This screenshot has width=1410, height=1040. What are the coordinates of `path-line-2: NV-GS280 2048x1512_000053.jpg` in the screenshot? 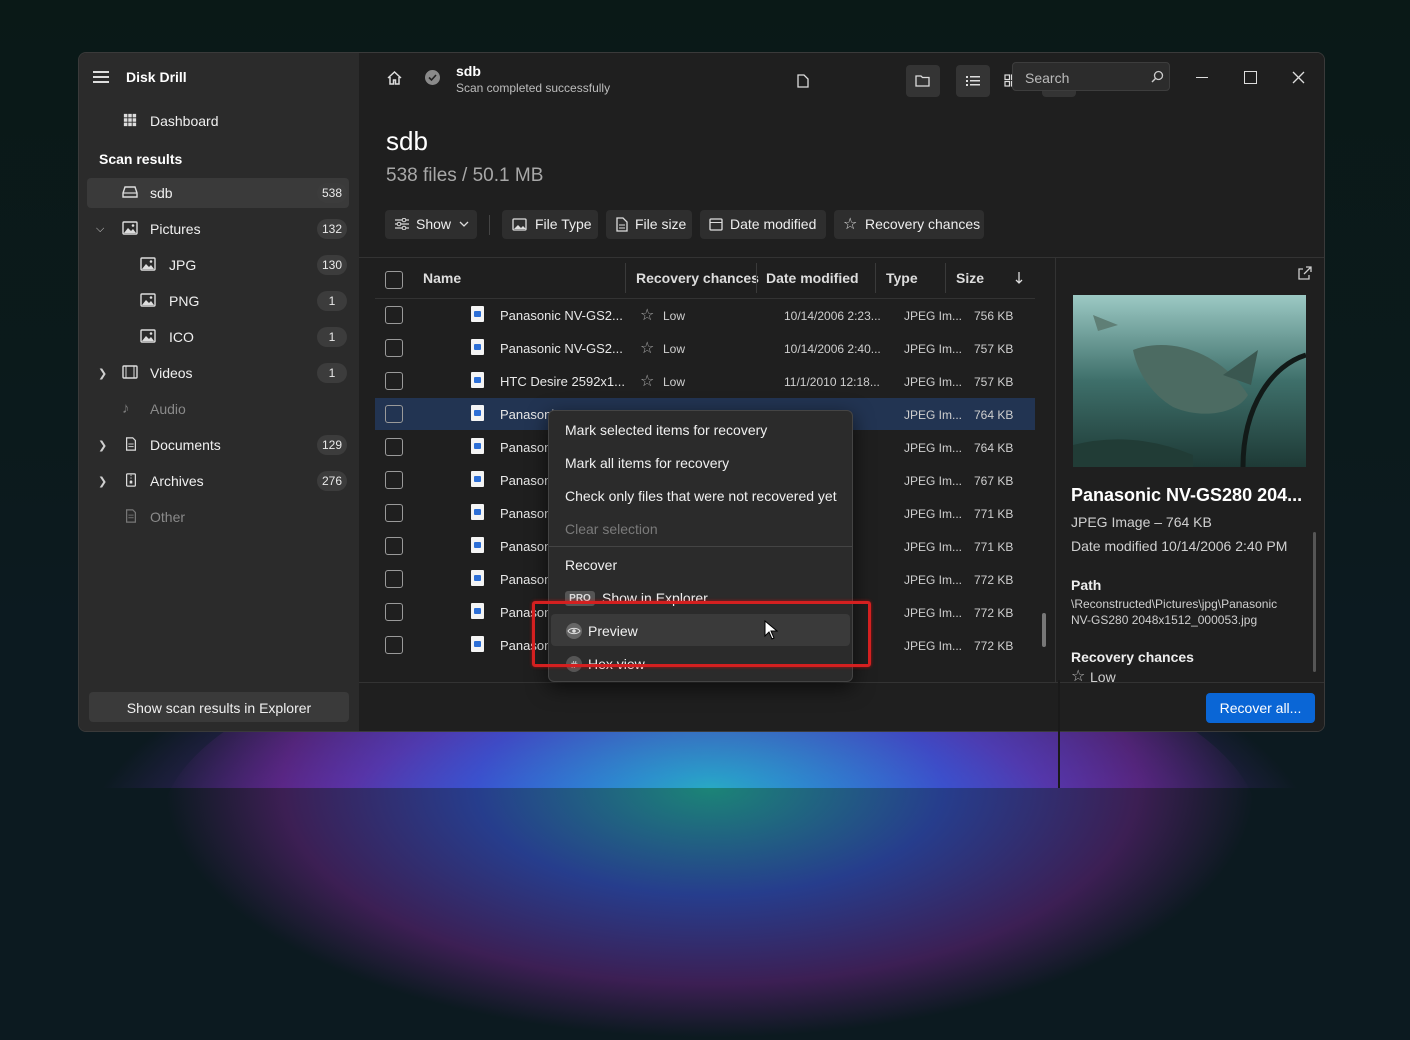 It's located at (1164, 620).